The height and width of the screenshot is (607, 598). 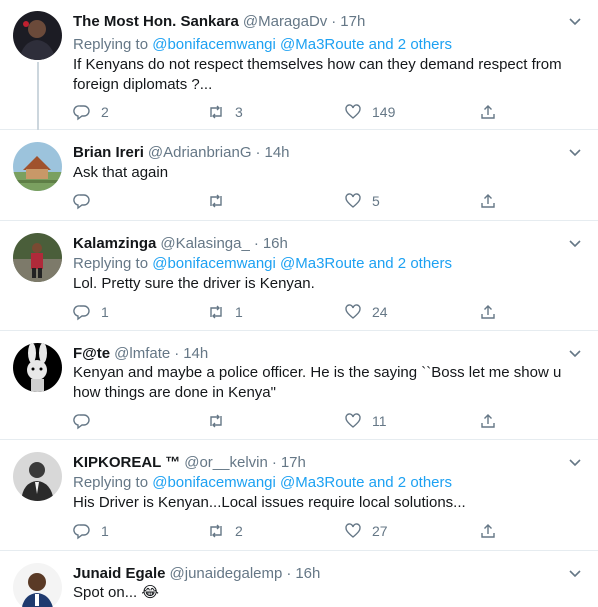 I want to click on reply-count: 1, so click(x=105, y=531).